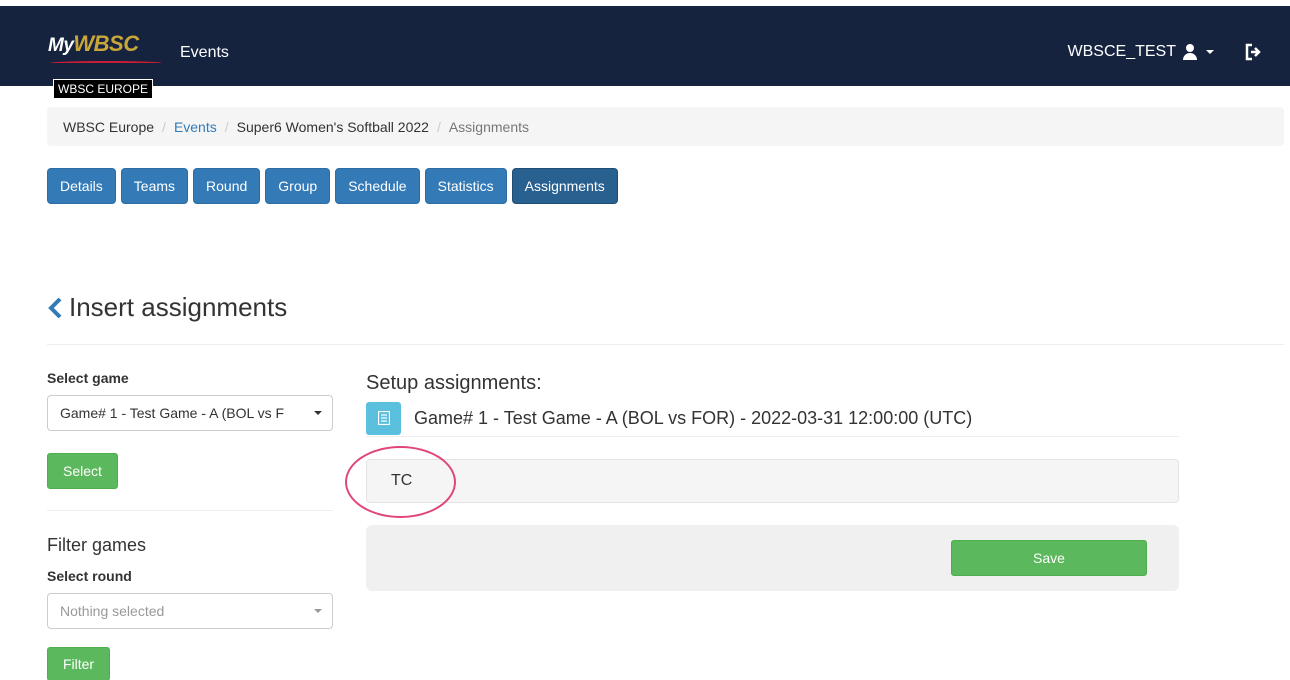 The height and width of the screenshot is (680, 1290). What do you see at coordinates (89, 576) in the screenshot?
I see `select-round-label: Select round` at bounding box center [89, 576].